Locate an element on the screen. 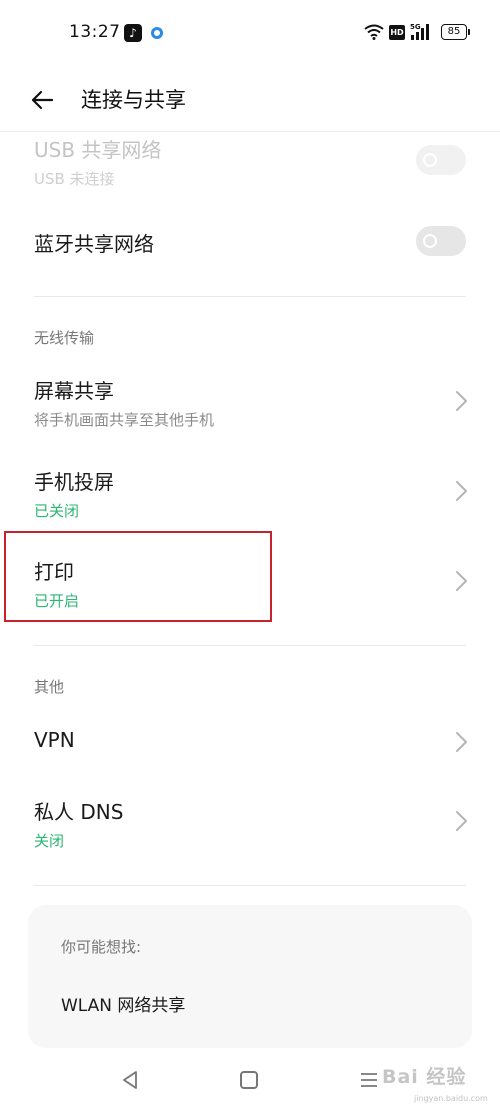 The width and height of the screenshot is (500, 1111). tiktok-icon: ♪ is located at coordinates (133, 33).